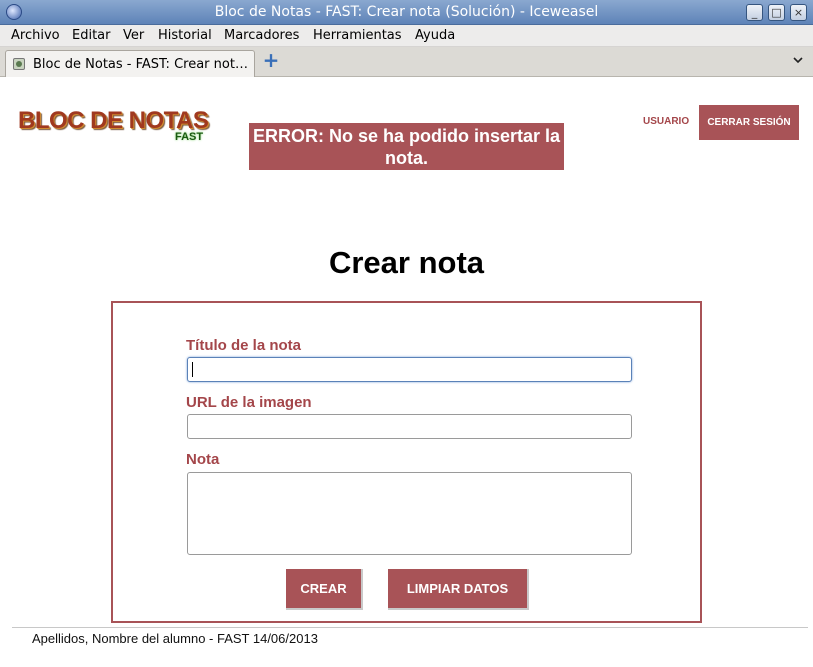 The height and width of the screenshot is (667, 813). I want to click on footer-divider, so click(410, 627).